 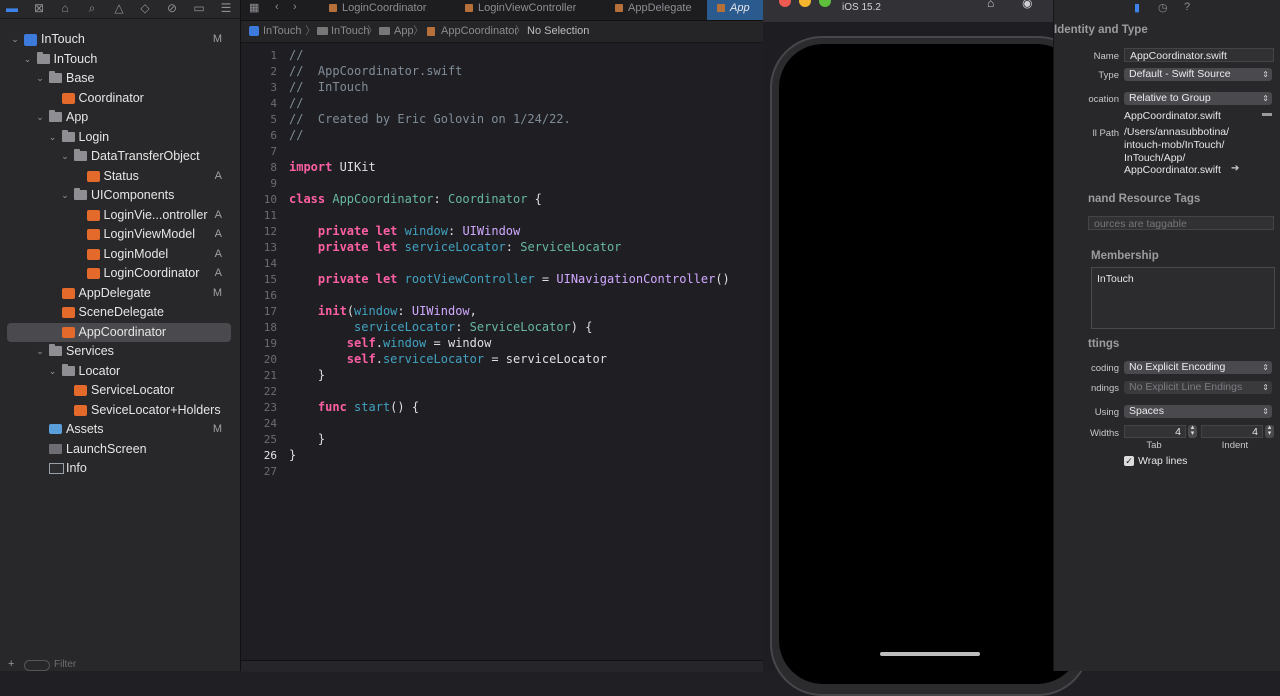 What do you see at coordinates (119, 332) in the screenshot?
I see `tree-item: AppCoordinator` at bounding box center [119, 332].